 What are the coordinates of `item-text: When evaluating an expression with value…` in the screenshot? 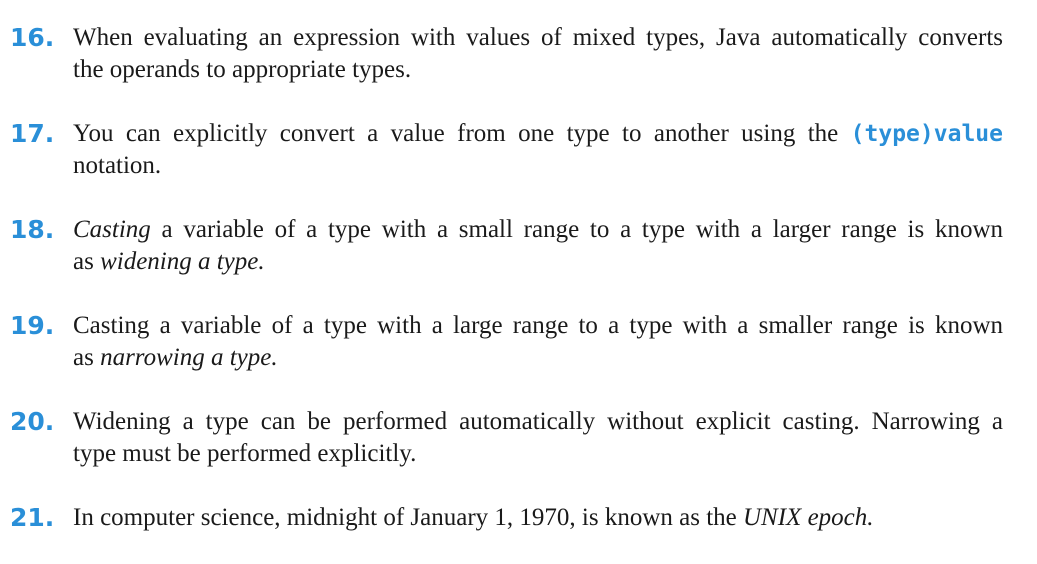 It's located at (538, 54).